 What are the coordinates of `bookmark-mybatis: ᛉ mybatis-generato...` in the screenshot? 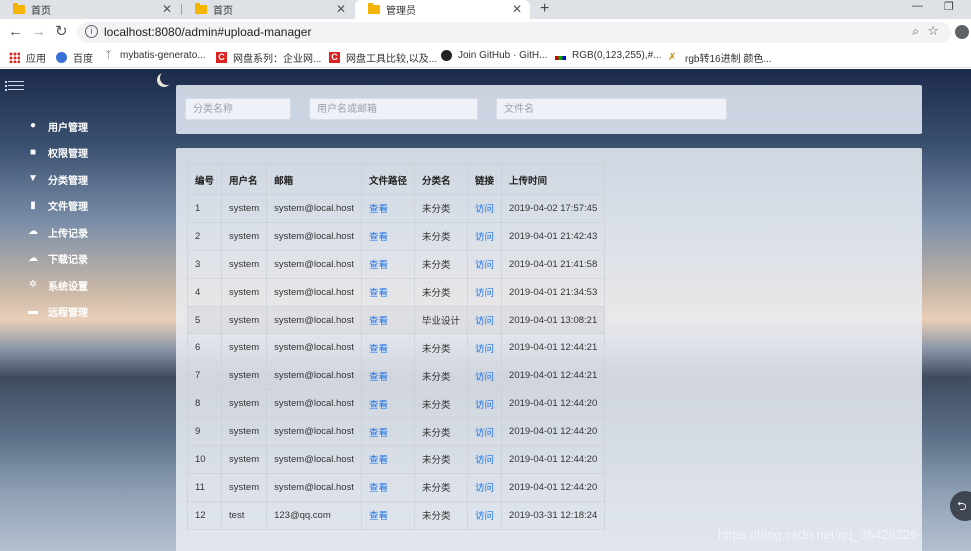 It's located at (154, 55).